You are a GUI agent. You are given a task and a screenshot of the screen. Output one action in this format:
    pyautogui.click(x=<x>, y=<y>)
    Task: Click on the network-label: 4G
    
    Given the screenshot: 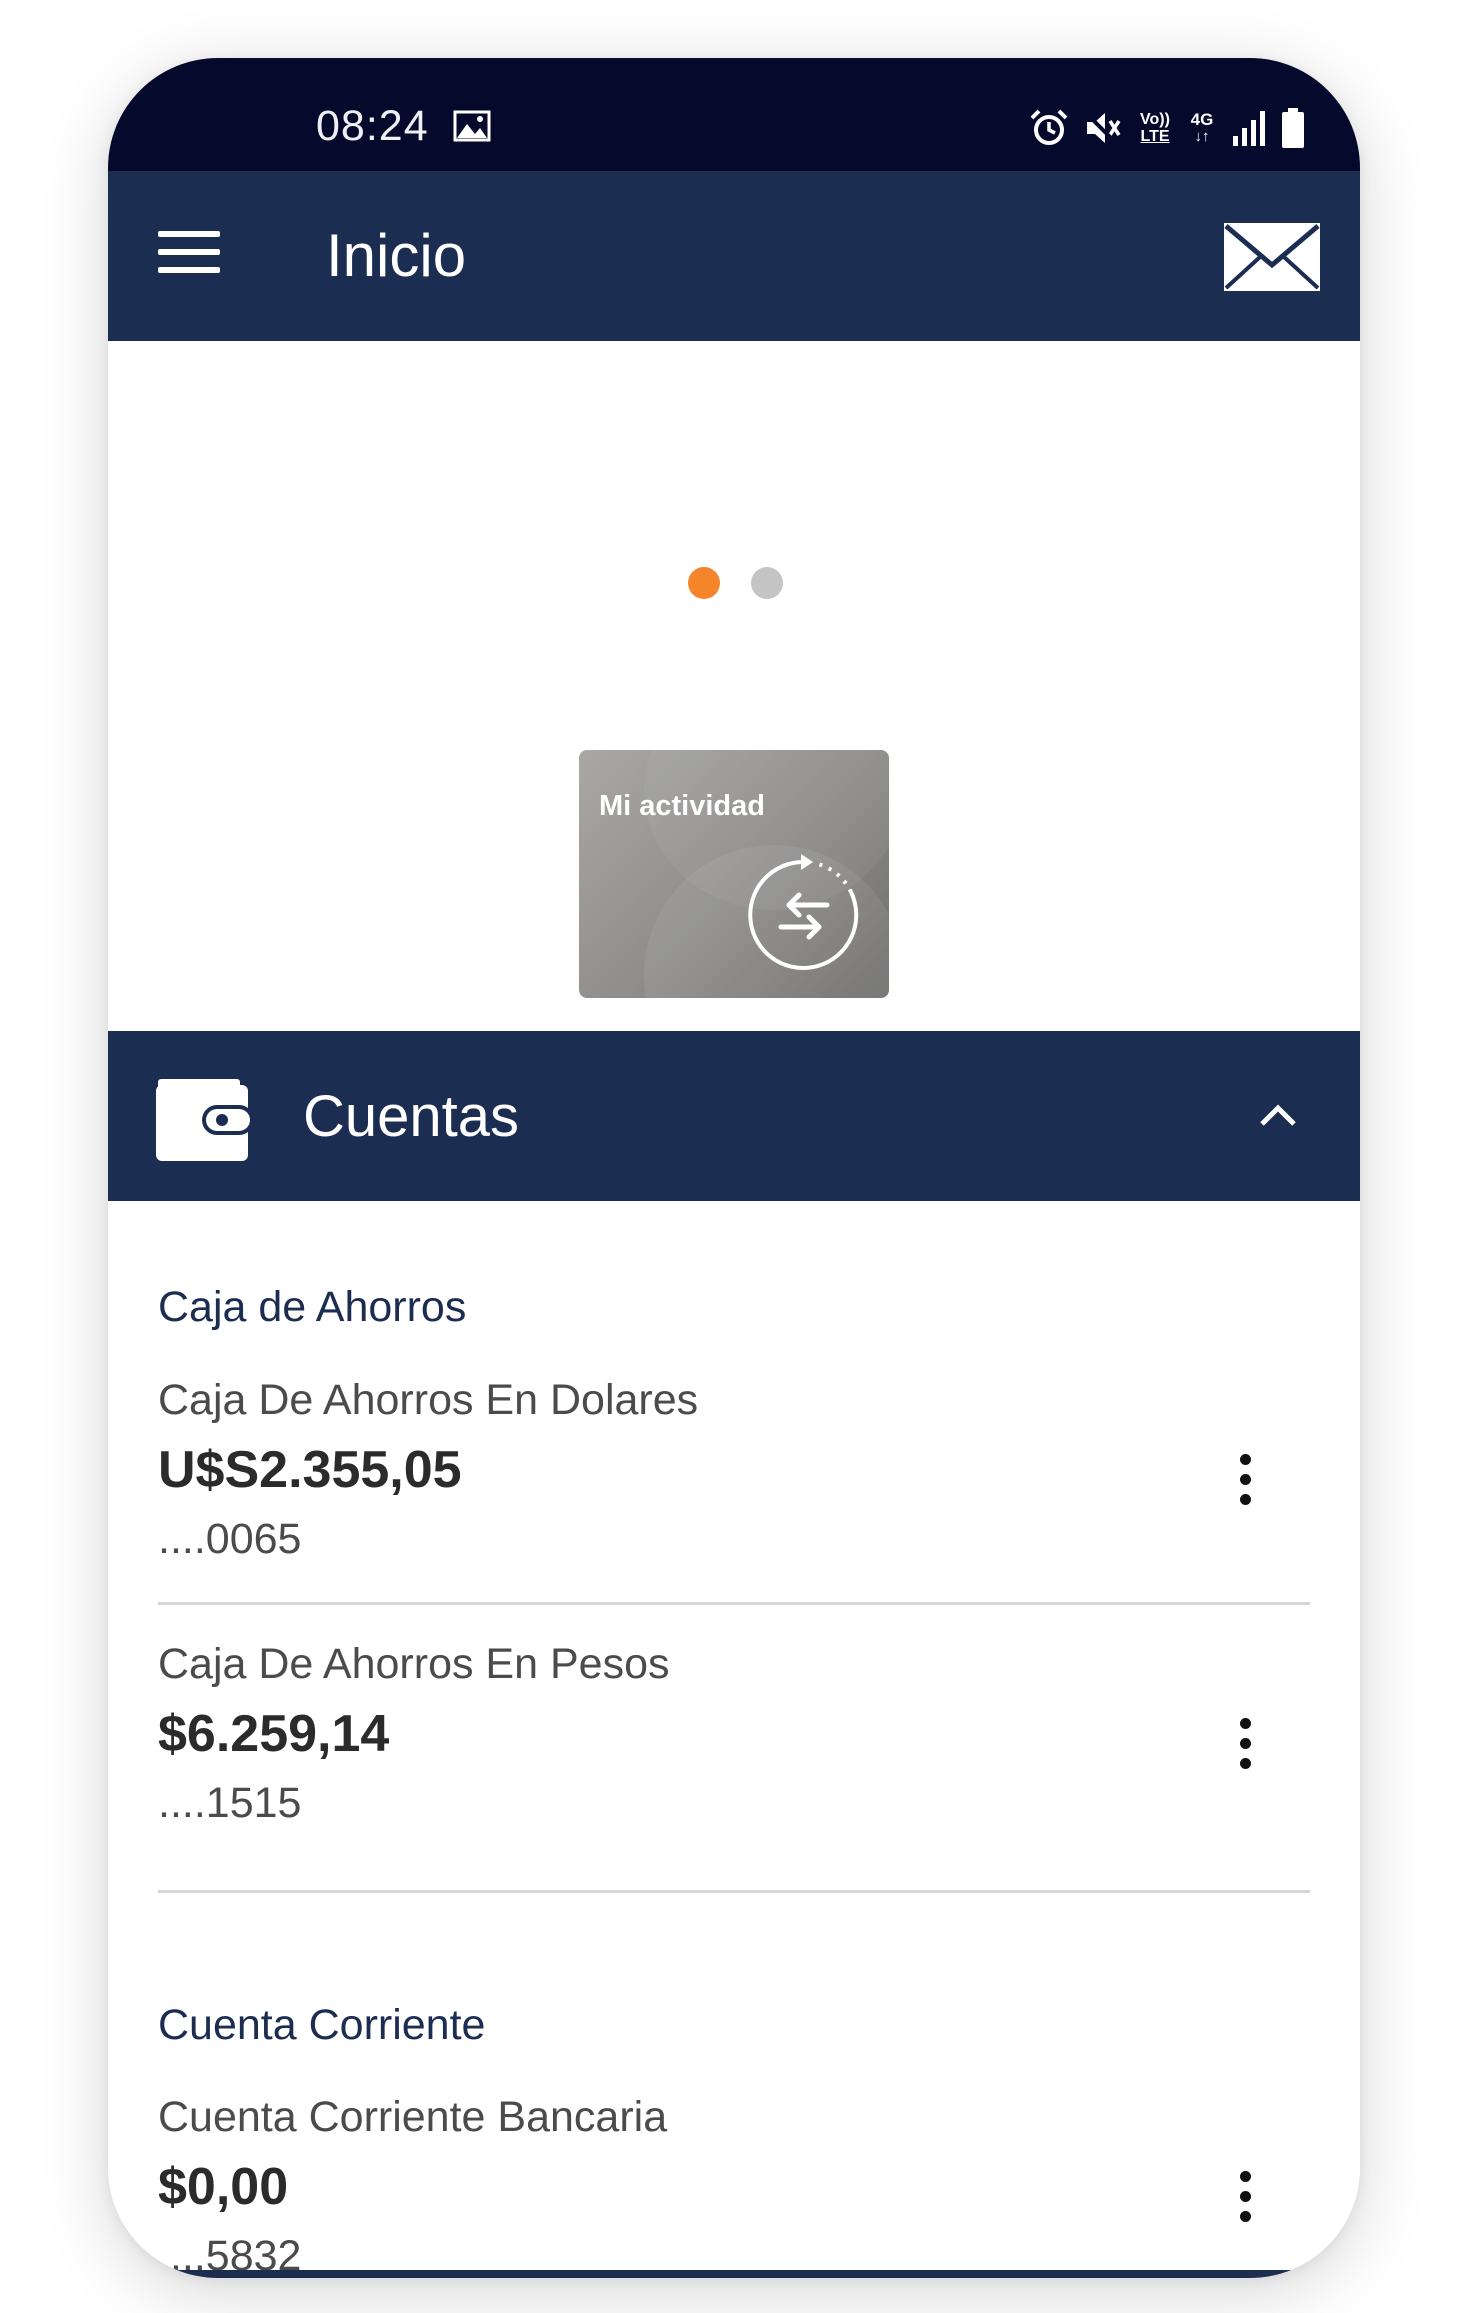 What is the action you would take?
    pyautogui.click(x=1202, y=119)
    